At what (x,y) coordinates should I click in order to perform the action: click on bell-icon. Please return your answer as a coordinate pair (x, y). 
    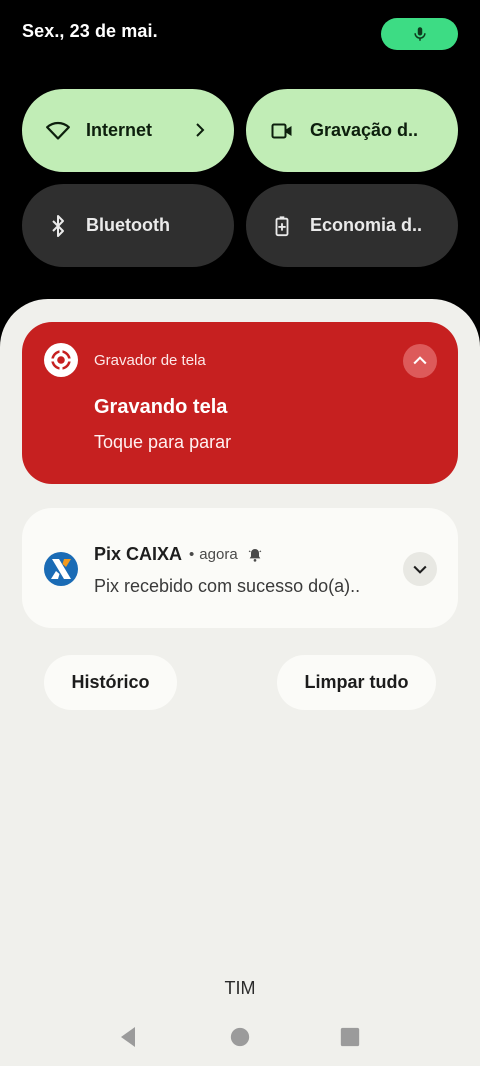
    Looking at the image, I should click on (256, 555).